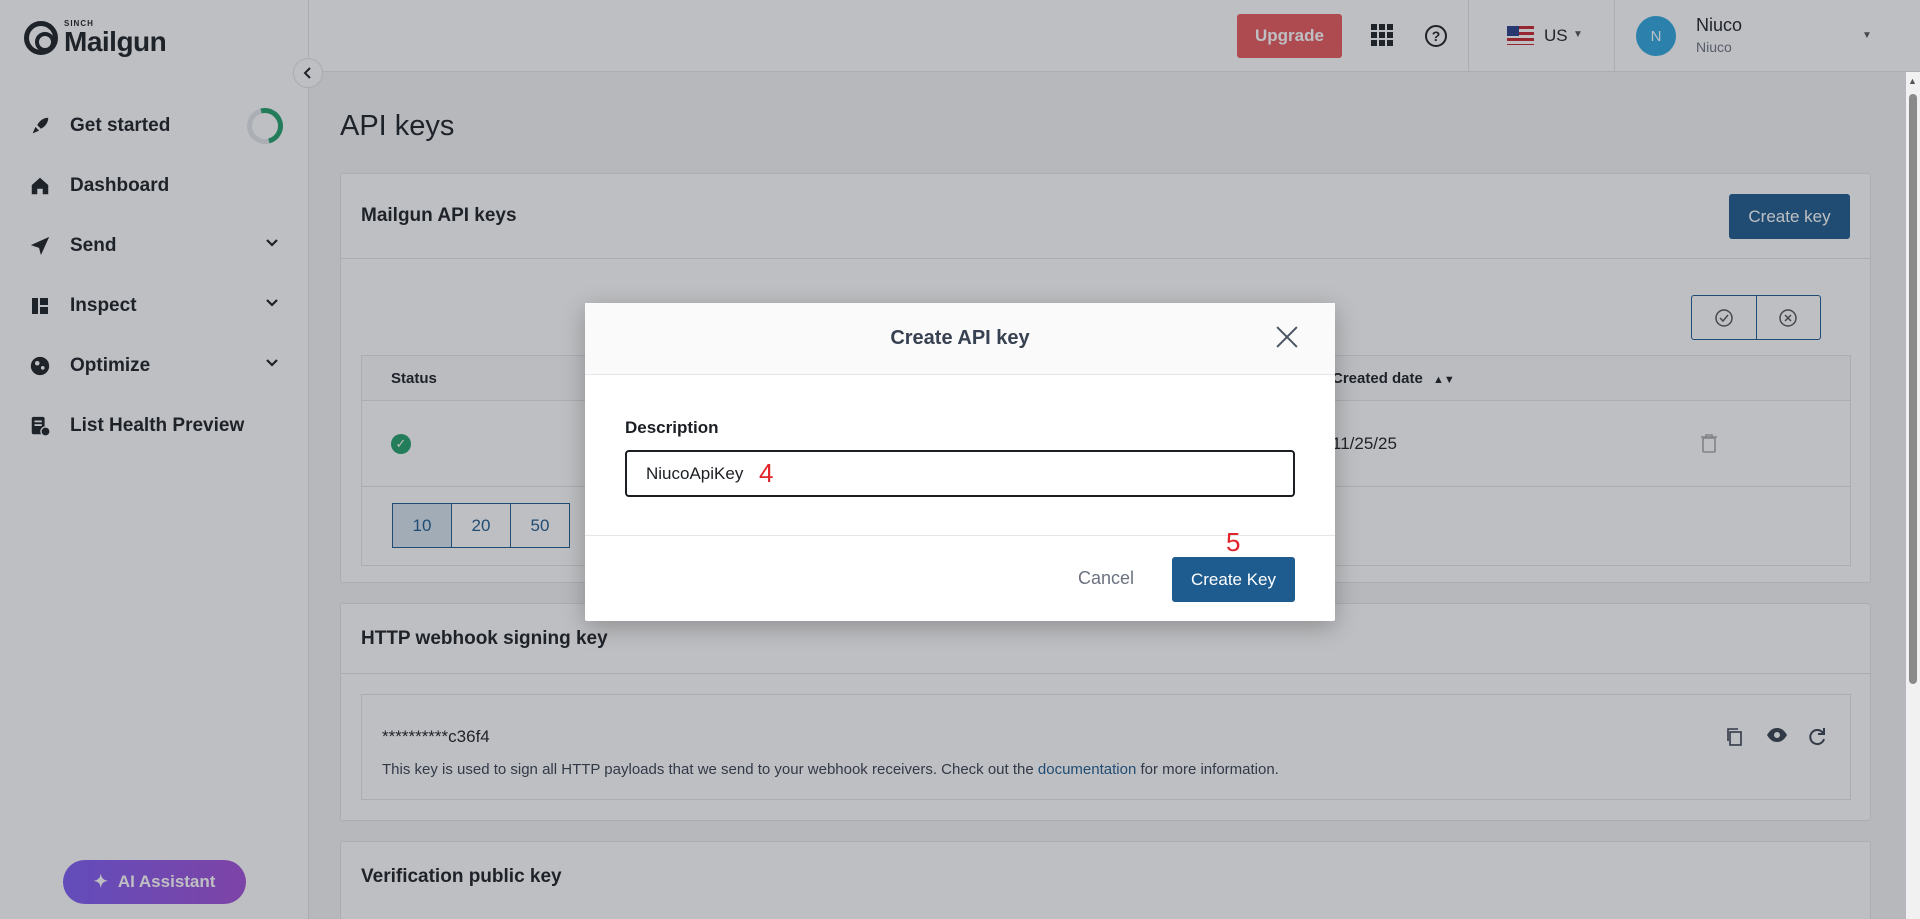 The image size is (1920, 919). What do you see at coordinates (1287, 337) in the screenshot?
I see `close-icon` at bounding box center [1287, 337].